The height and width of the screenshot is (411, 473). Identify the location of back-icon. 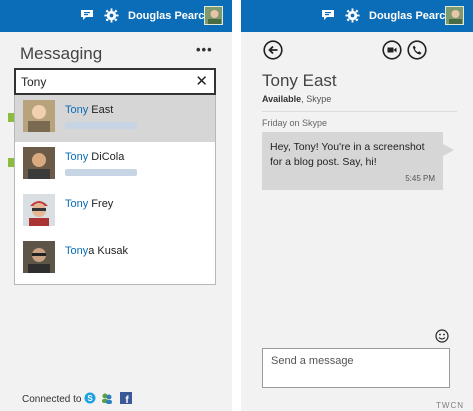
(273, 50).